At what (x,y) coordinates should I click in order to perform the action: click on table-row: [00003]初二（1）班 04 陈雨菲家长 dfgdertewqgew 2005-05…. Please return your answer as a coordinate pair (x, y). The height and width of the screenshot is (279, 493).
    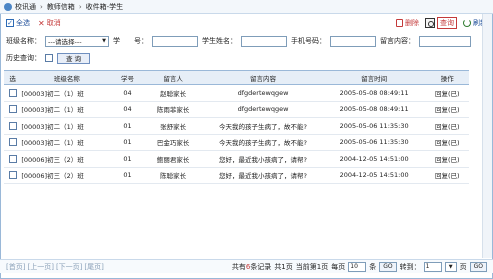
    Looking at the image, I should click on (236, 109).